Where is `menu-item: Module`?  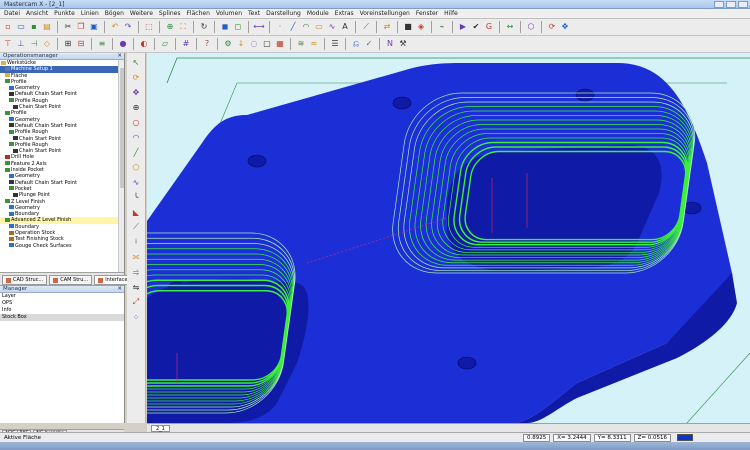 menu-item: Module is located at coordinates (318, 13).